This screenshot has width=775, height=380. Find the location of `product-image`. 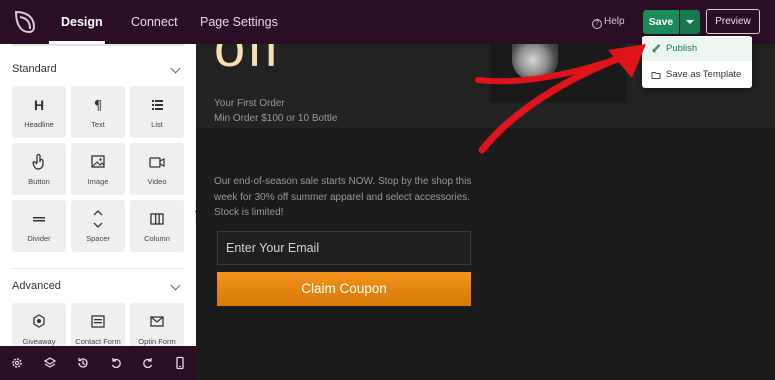

product-image is located at coordinates (558, 73).